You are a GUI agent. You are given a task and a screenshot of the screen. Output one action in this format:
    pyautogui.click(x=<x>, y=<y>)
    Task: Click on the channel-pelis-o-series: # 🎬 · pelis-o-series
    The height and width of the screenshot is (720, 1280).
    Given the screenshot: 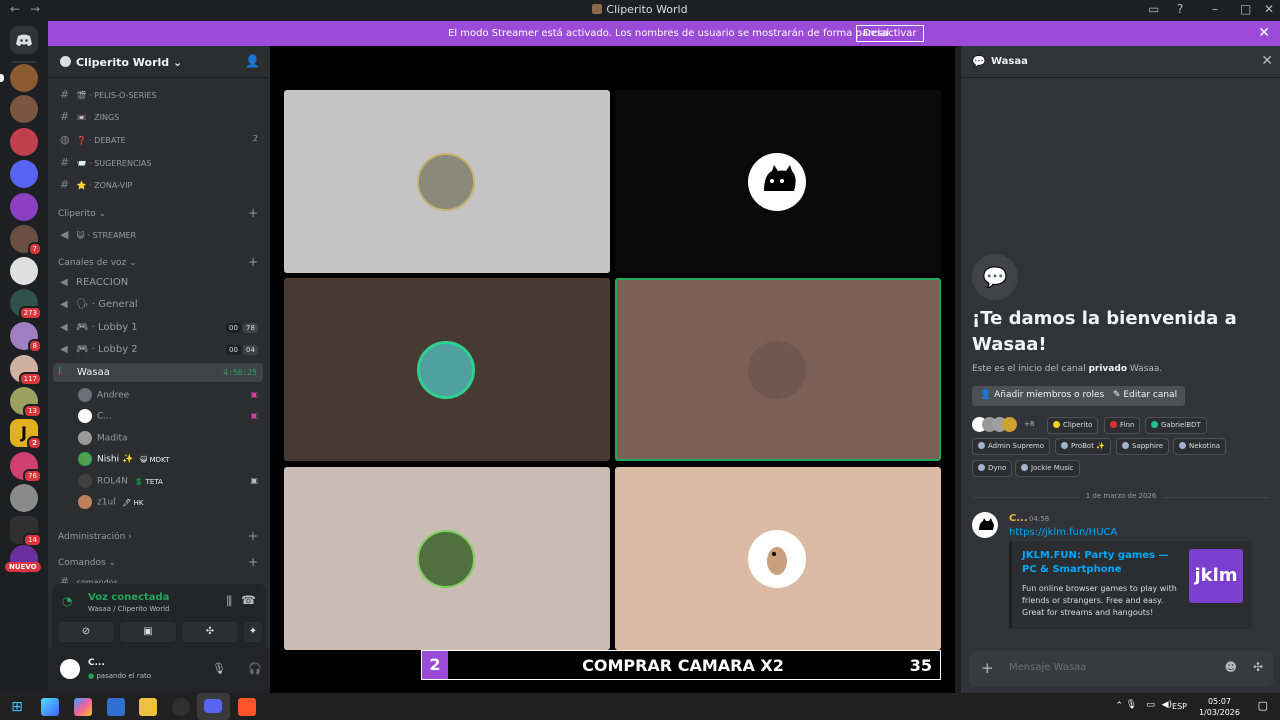 What is the action you would take?
    pyautogui.click(x=108, y=94)
    